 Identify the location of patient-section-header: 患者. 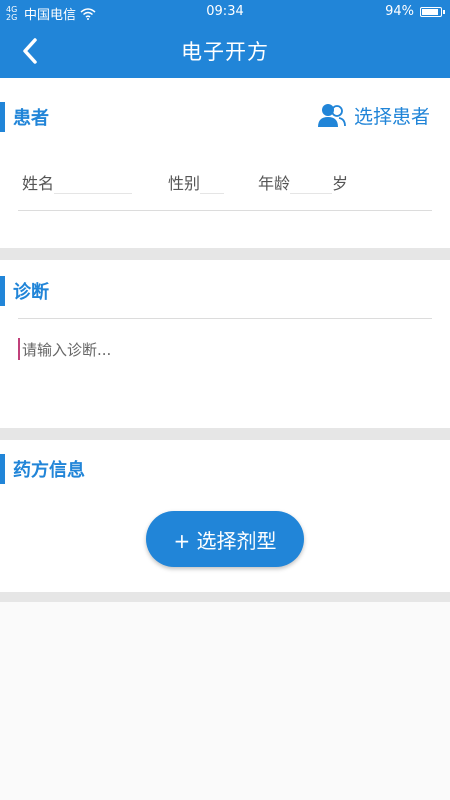
(24, 117).